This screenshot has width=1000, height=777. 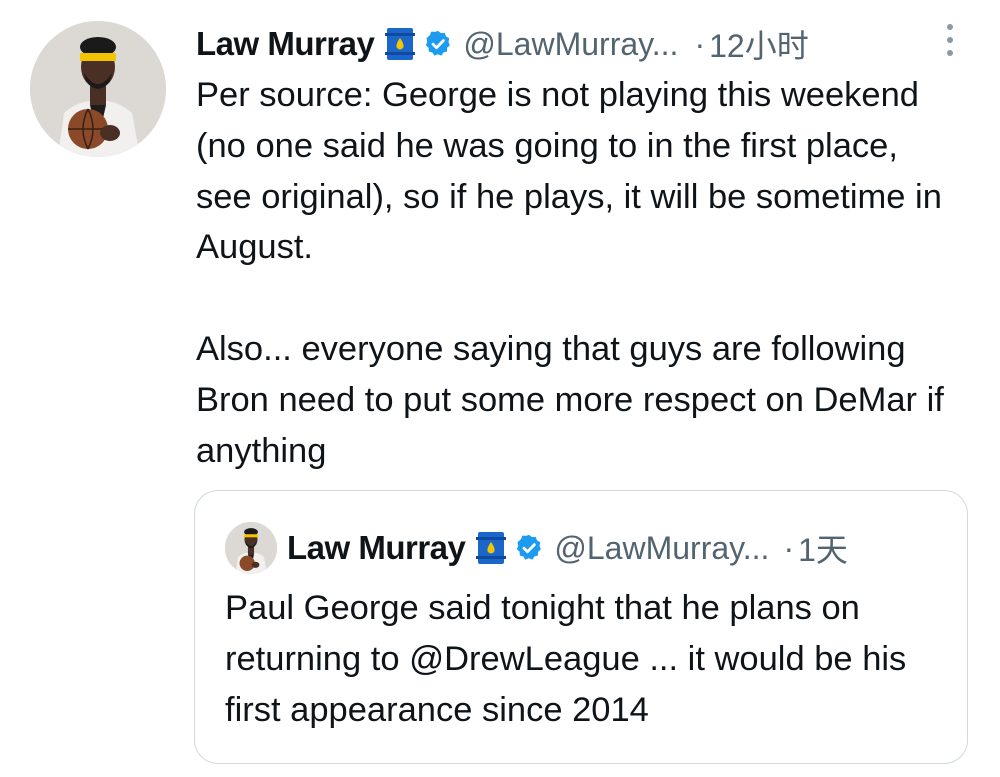 What do you see at coordinates (759, 44) in the screenshot?
I see `tweet-timestamp: 12小时` at bounding box center [759, 44].